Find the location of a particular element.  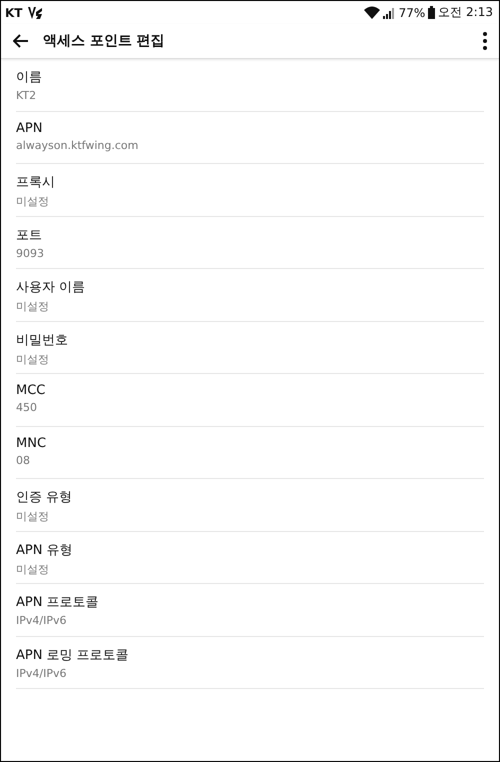

setting-label: APN 로밍 프로토콜 is located at coordinates (72, 655).